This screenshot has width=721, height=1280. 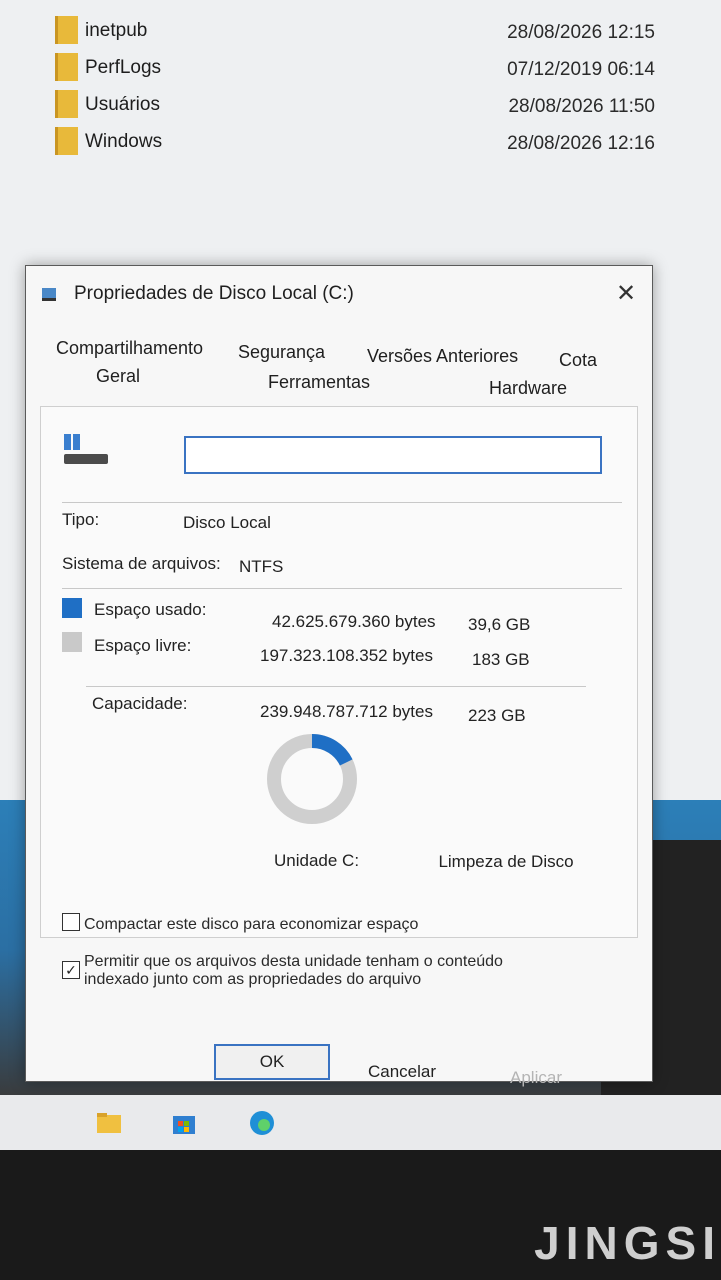 What do you see at coordinates (626, 294) in the screenshot?
I see `close-button: ✕` at bounding box center [626, 294].